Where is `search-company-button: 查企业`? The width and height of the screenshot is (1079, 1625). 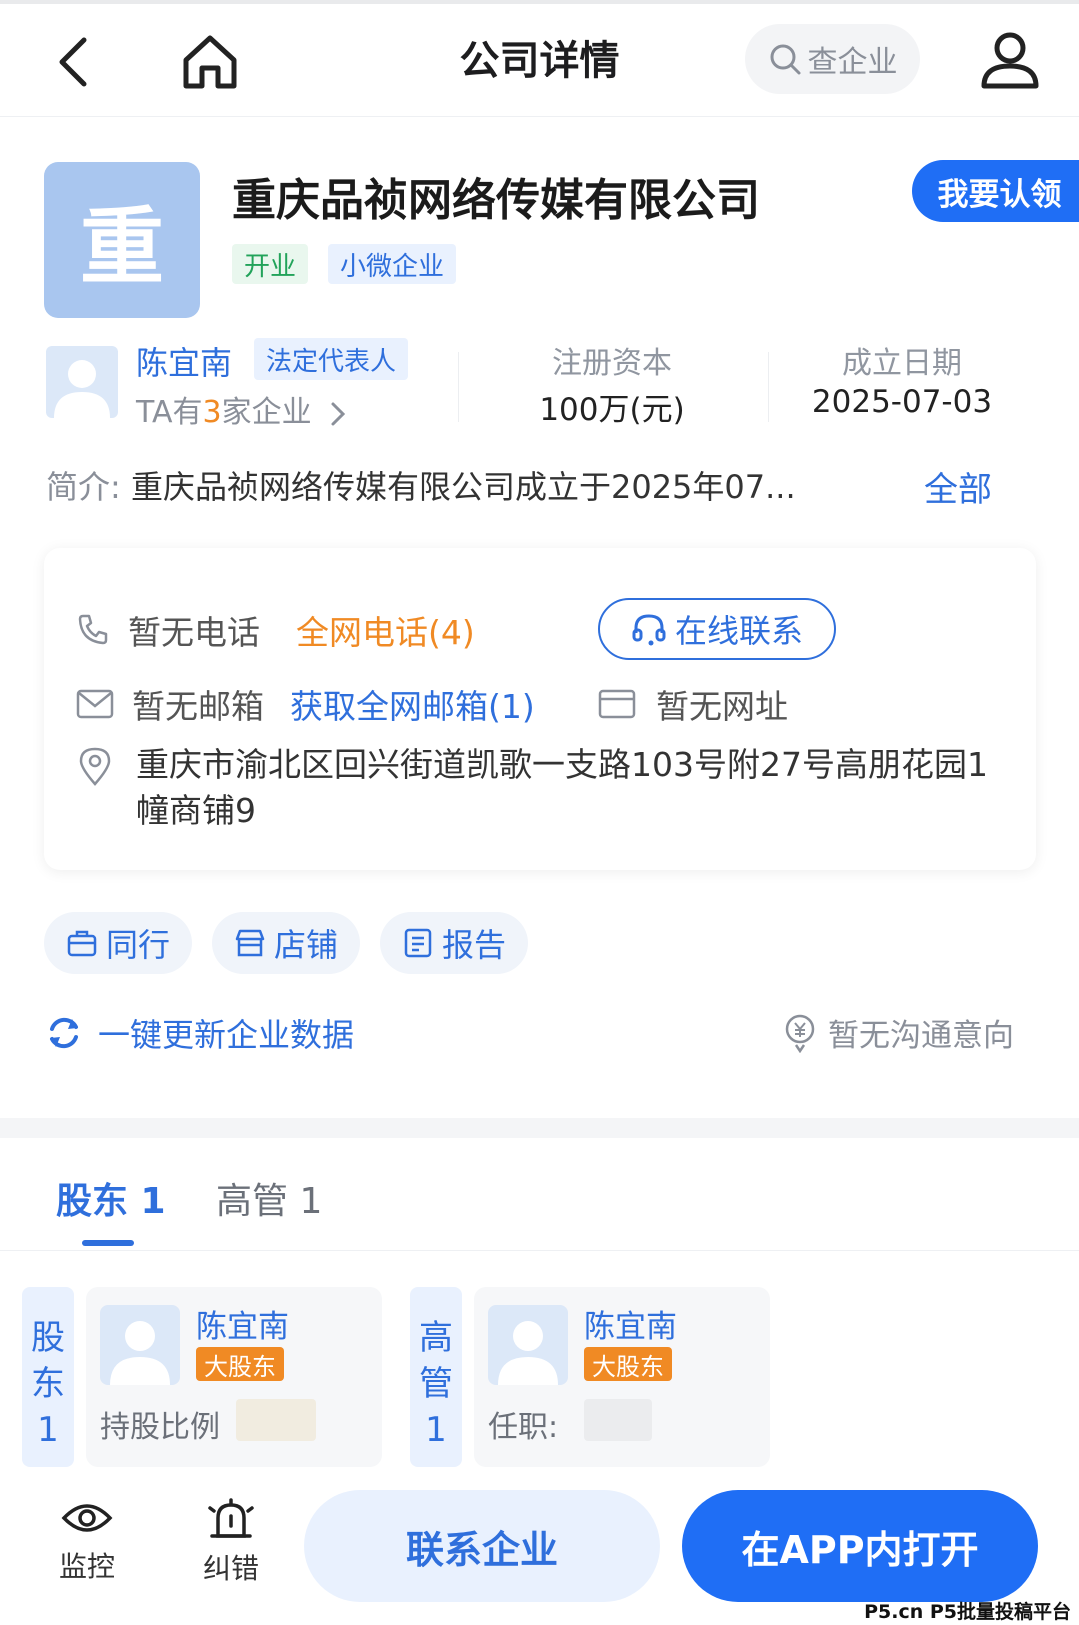
search-company-button: 查企业 is located at coordinates (832, 59).